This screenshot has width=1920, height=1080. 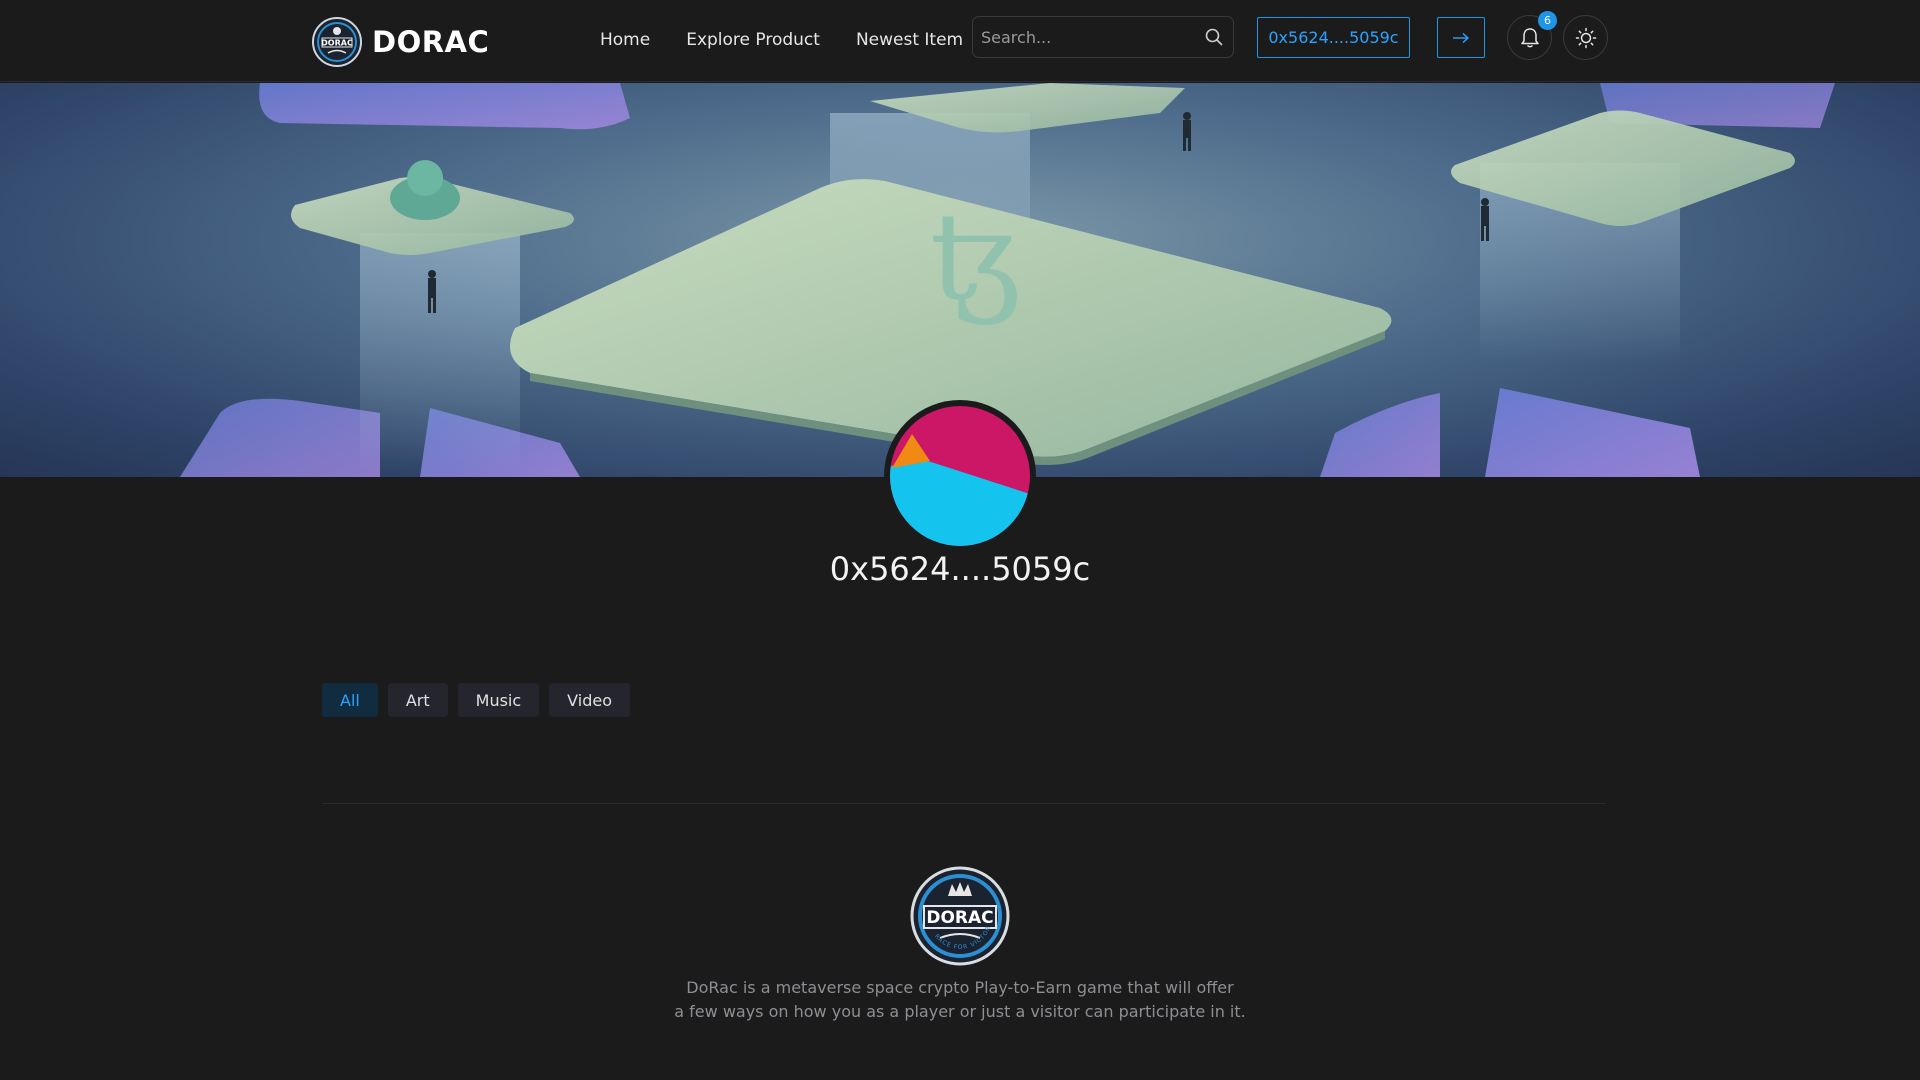 I want to click on brand-name: DORAC, so click(x=431, y=42).